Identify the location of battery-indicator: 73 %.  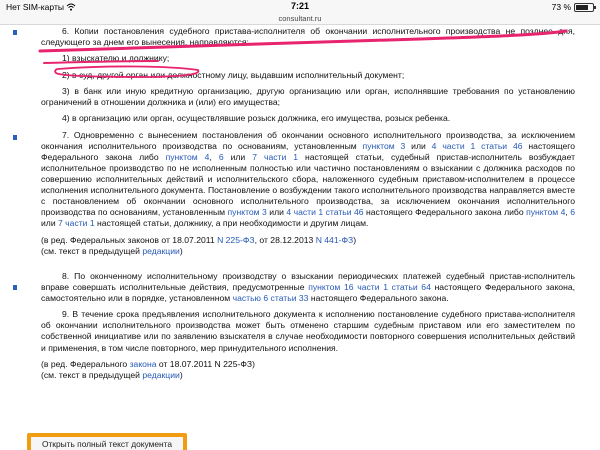
(573, 7).